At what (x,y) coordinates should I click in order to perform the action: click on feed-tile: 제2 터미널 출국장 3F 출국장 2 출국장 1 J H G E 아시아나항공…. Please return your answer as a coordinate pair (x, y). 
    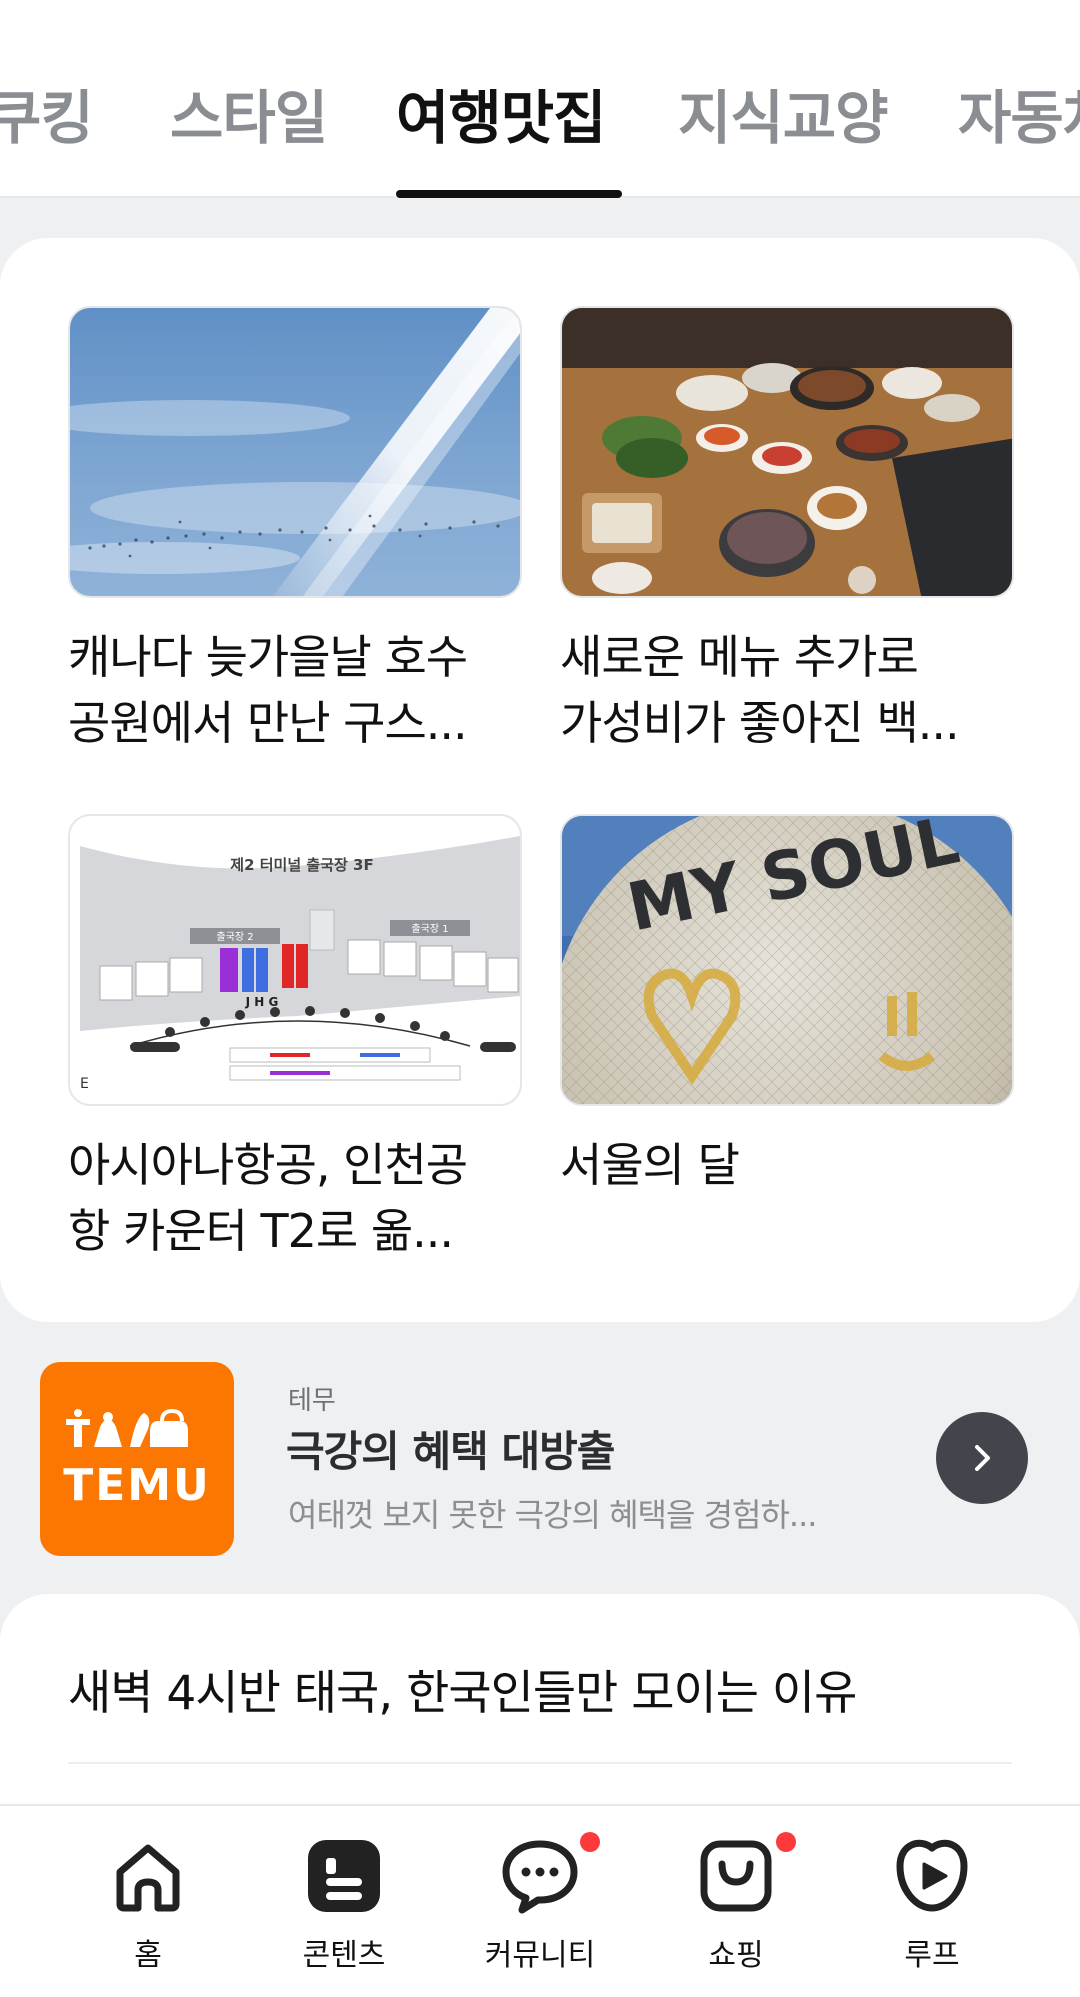
    Looking at the image, I should click on (295, 1039).